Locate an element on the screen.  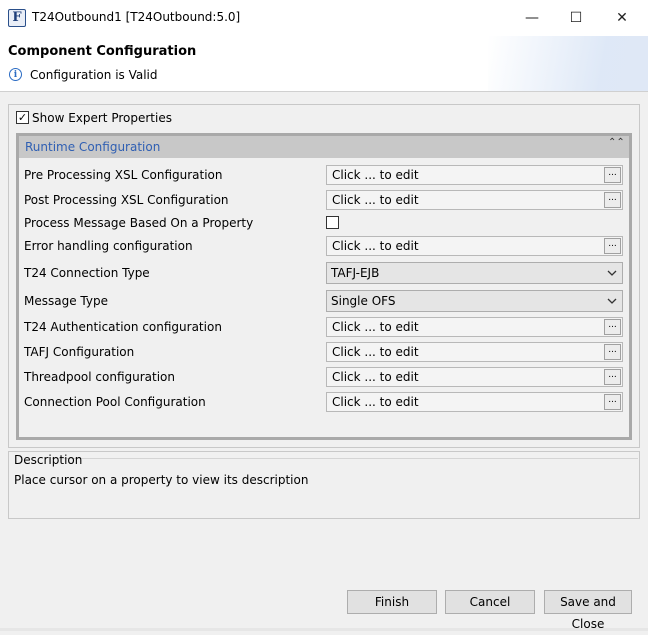
maximize-icon: ☐ is located at coordinates (576, 18).